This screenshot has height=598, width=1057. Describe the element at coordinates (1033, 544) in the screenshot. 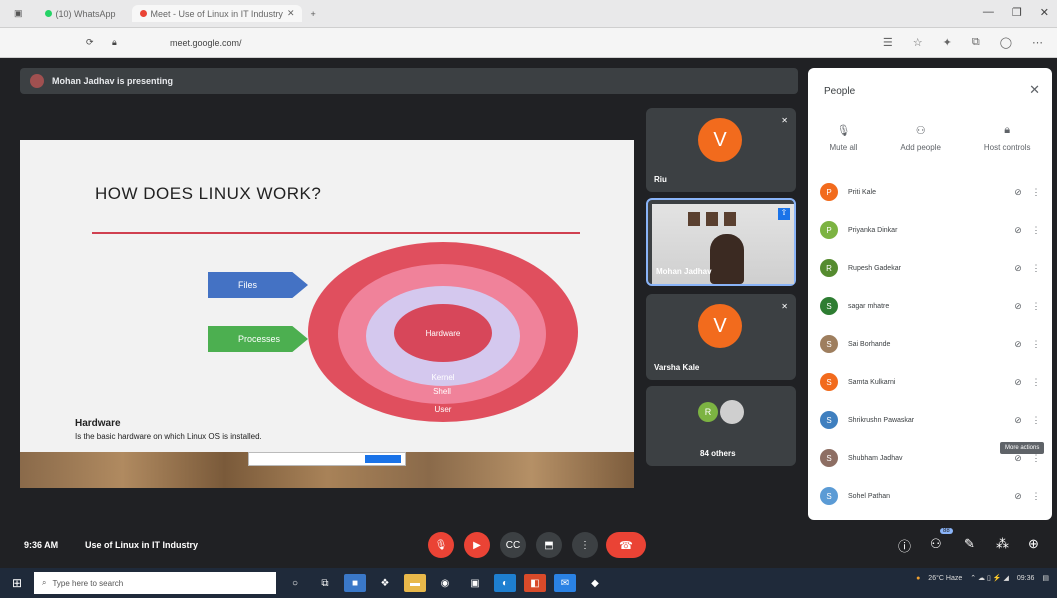

I see `host-controls-icon: ⊕` at that location.